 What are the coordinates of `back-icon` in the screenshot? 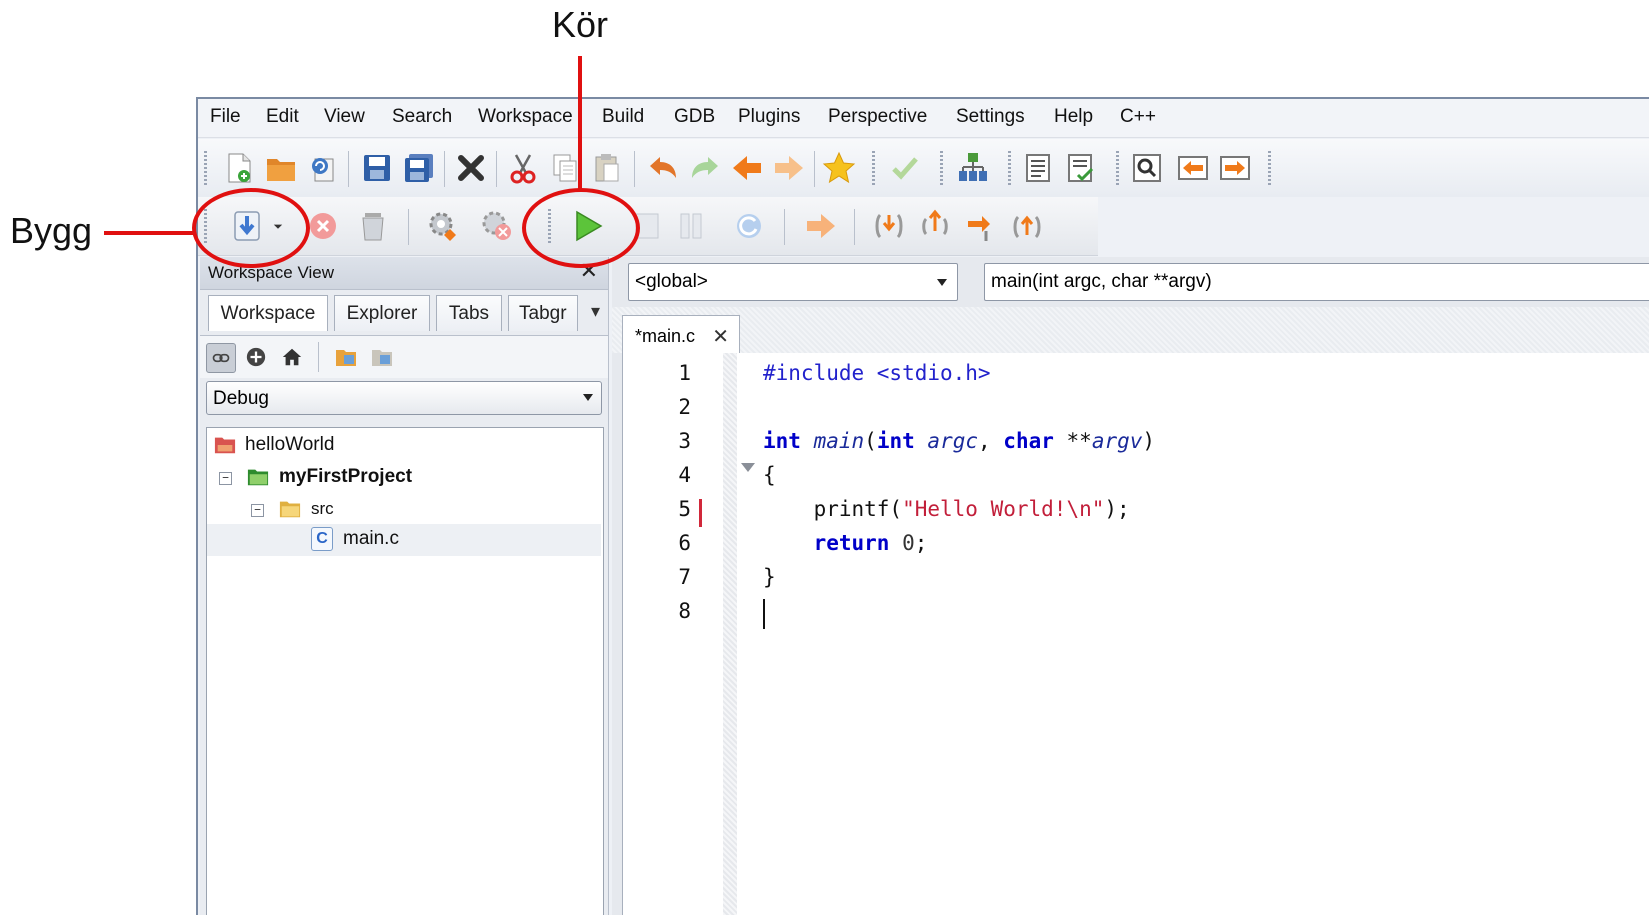 It's located at (747, 168).